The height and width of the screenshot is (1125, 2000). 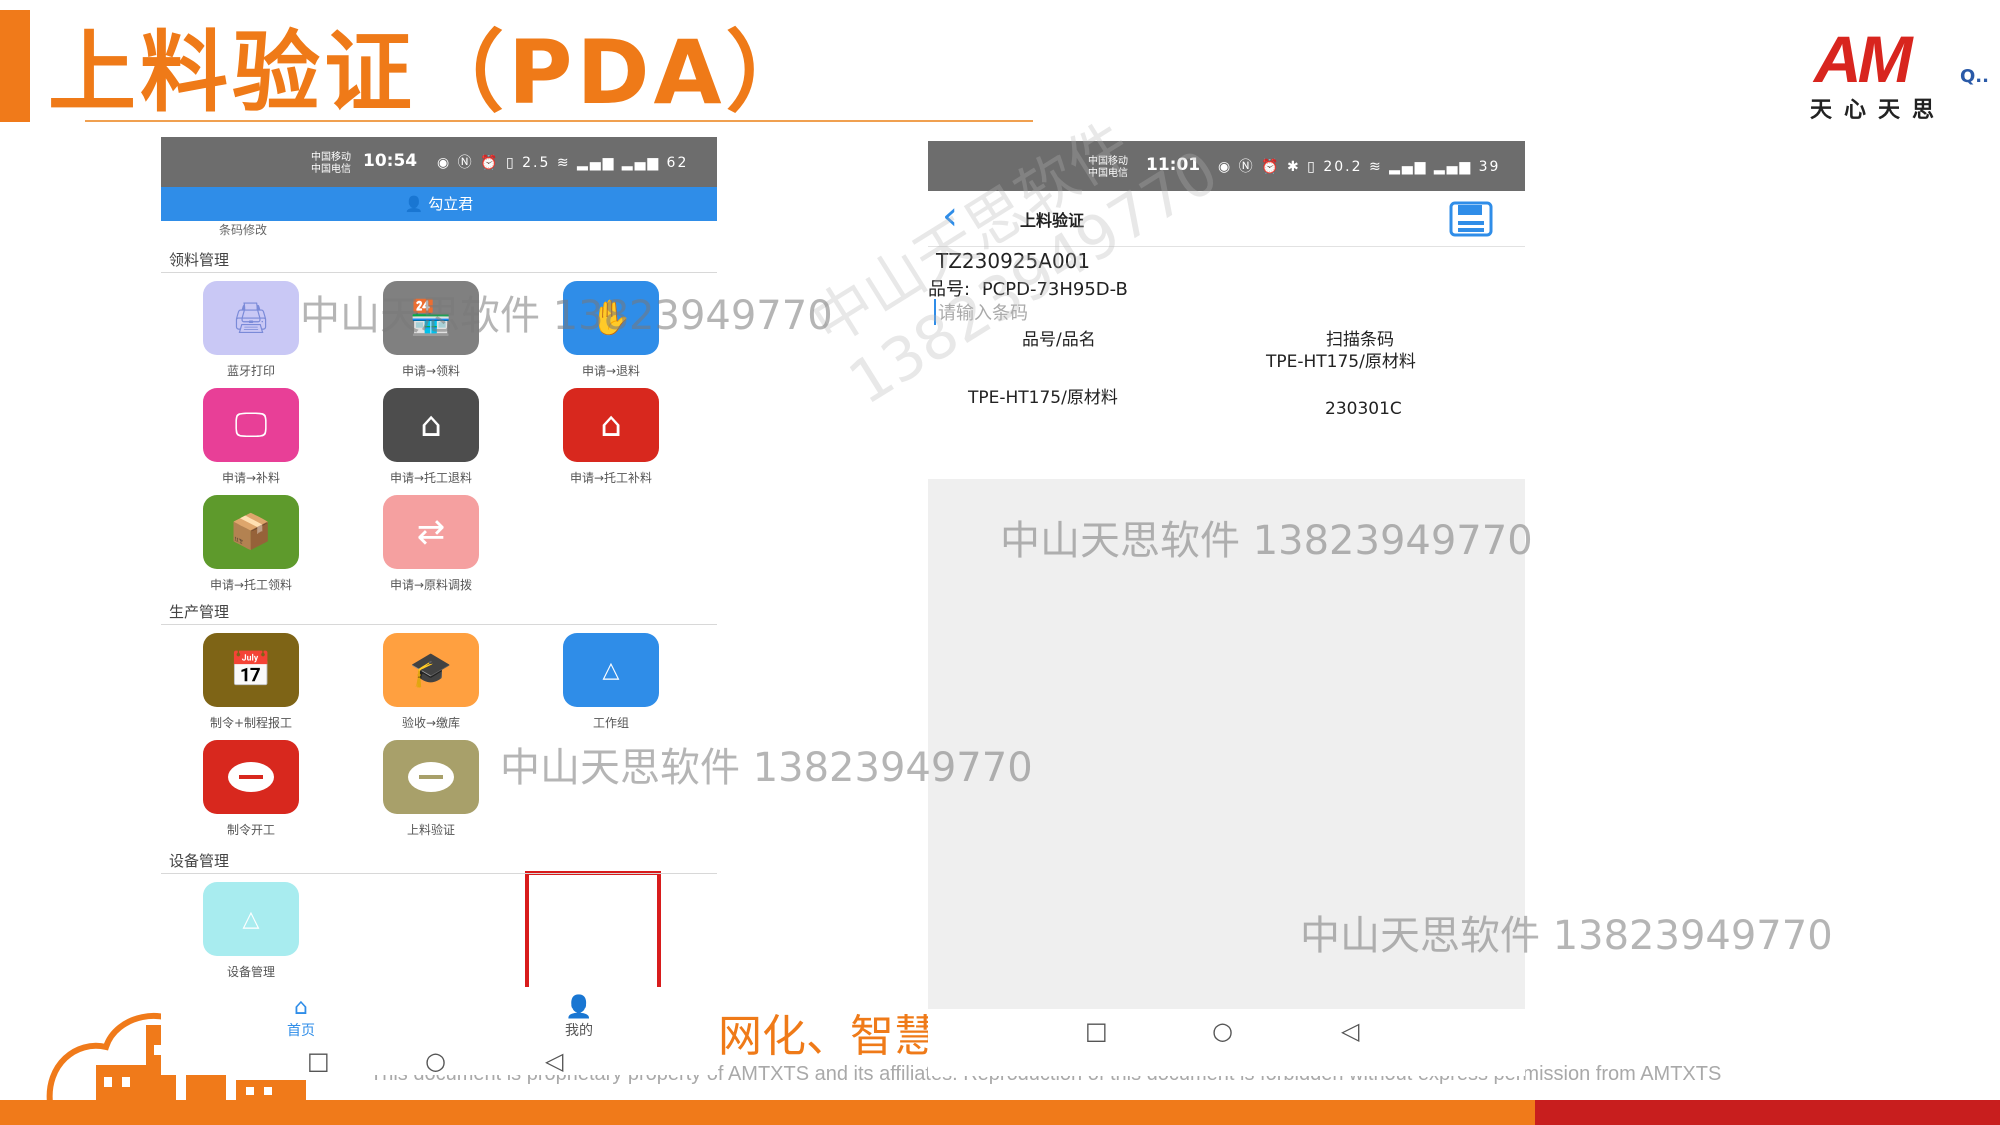 I want to click on house-supply-icon: ⌂, so click(x=611, y=425).